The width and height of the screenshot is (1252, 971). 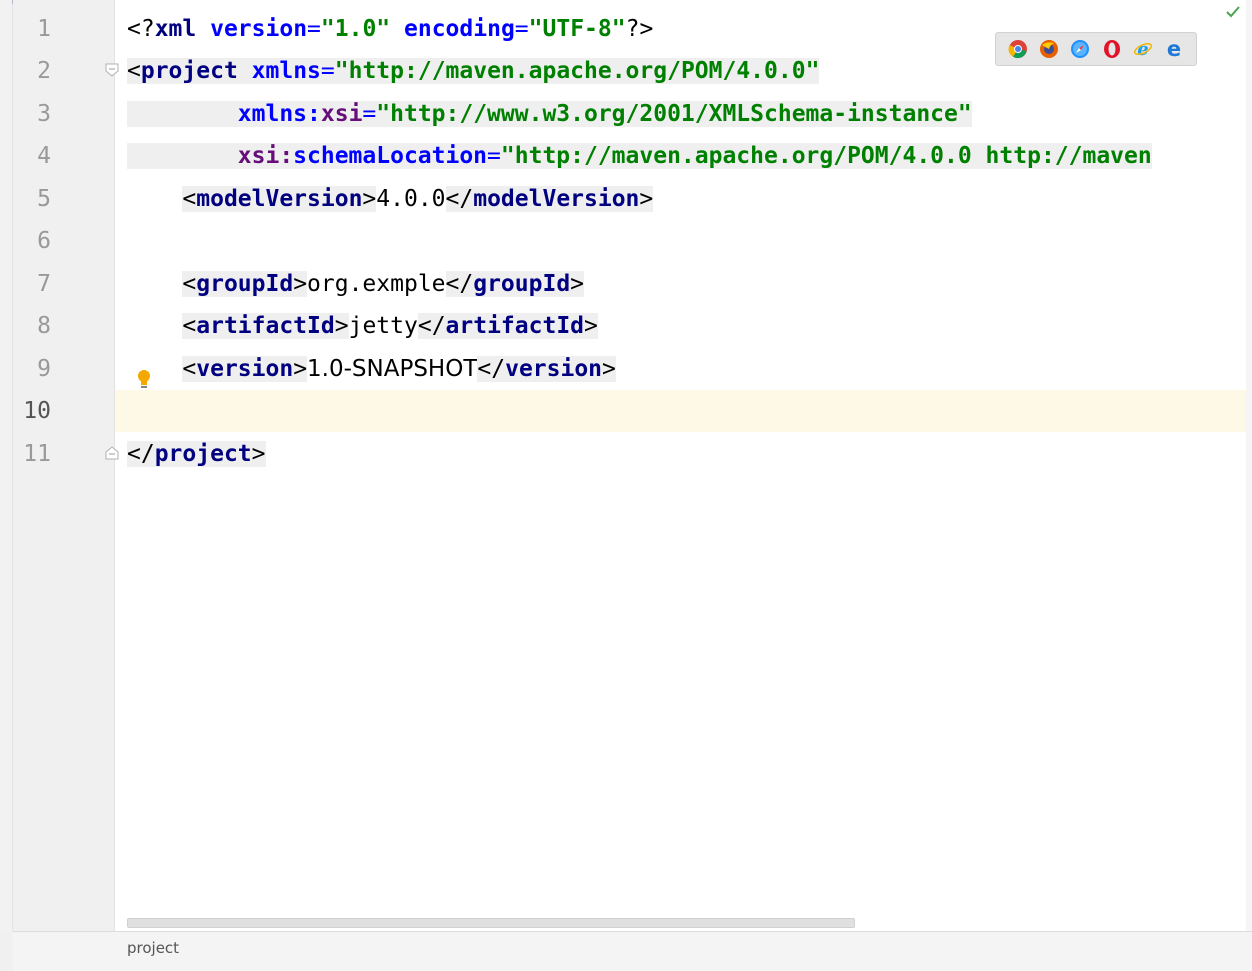 What do you see at coordinates (371, 369) in the screenshot?
I see `code-line-9: <version>1.0-SNAPSHOT</version>` at bounding box center [371, 369].